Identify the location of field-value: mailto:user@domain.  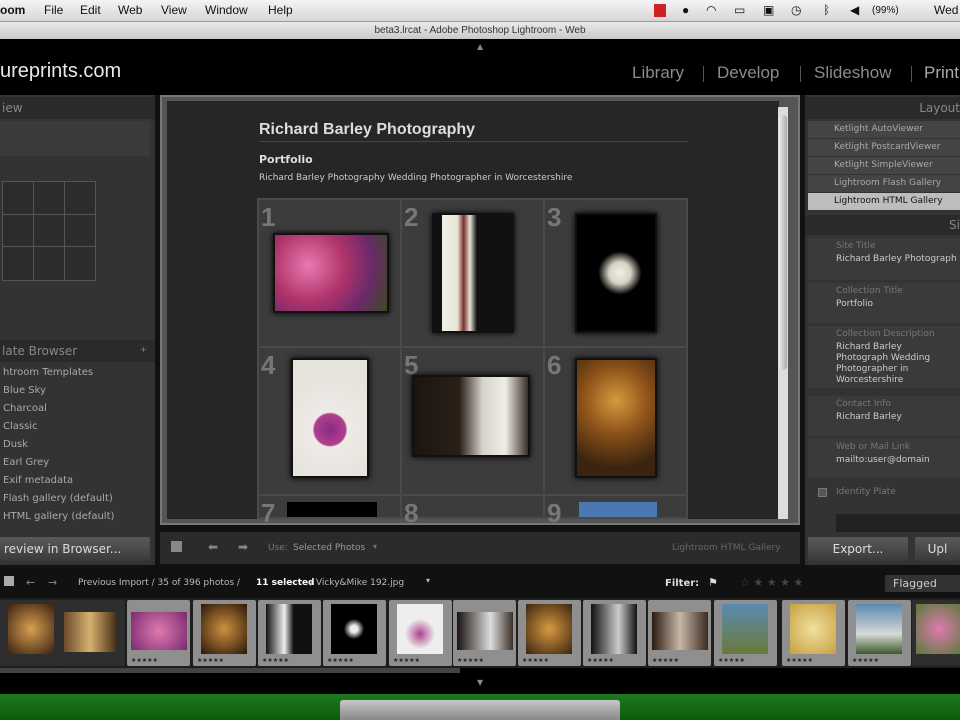
(884, 459).